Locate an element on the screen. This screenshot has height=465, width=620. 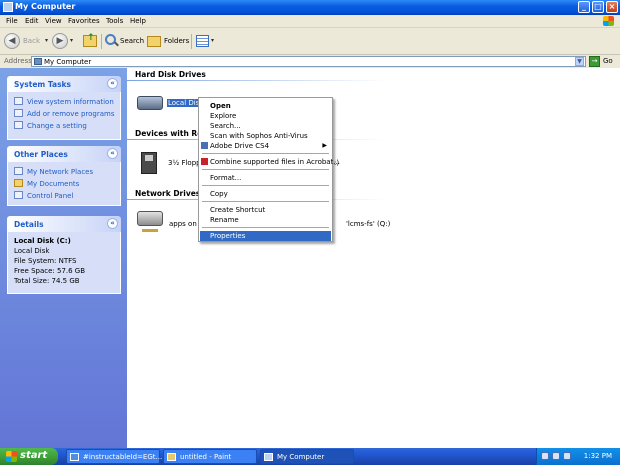
search-button: Search is located at coordinates (124, 41).